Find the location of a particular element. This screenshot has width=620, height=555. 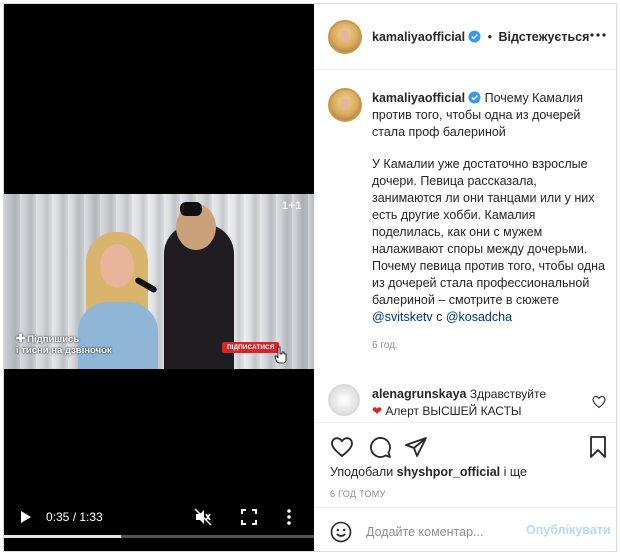

subscribe-pill: ПІДПИСАТИСЯ is located at coordinates (251, 347).